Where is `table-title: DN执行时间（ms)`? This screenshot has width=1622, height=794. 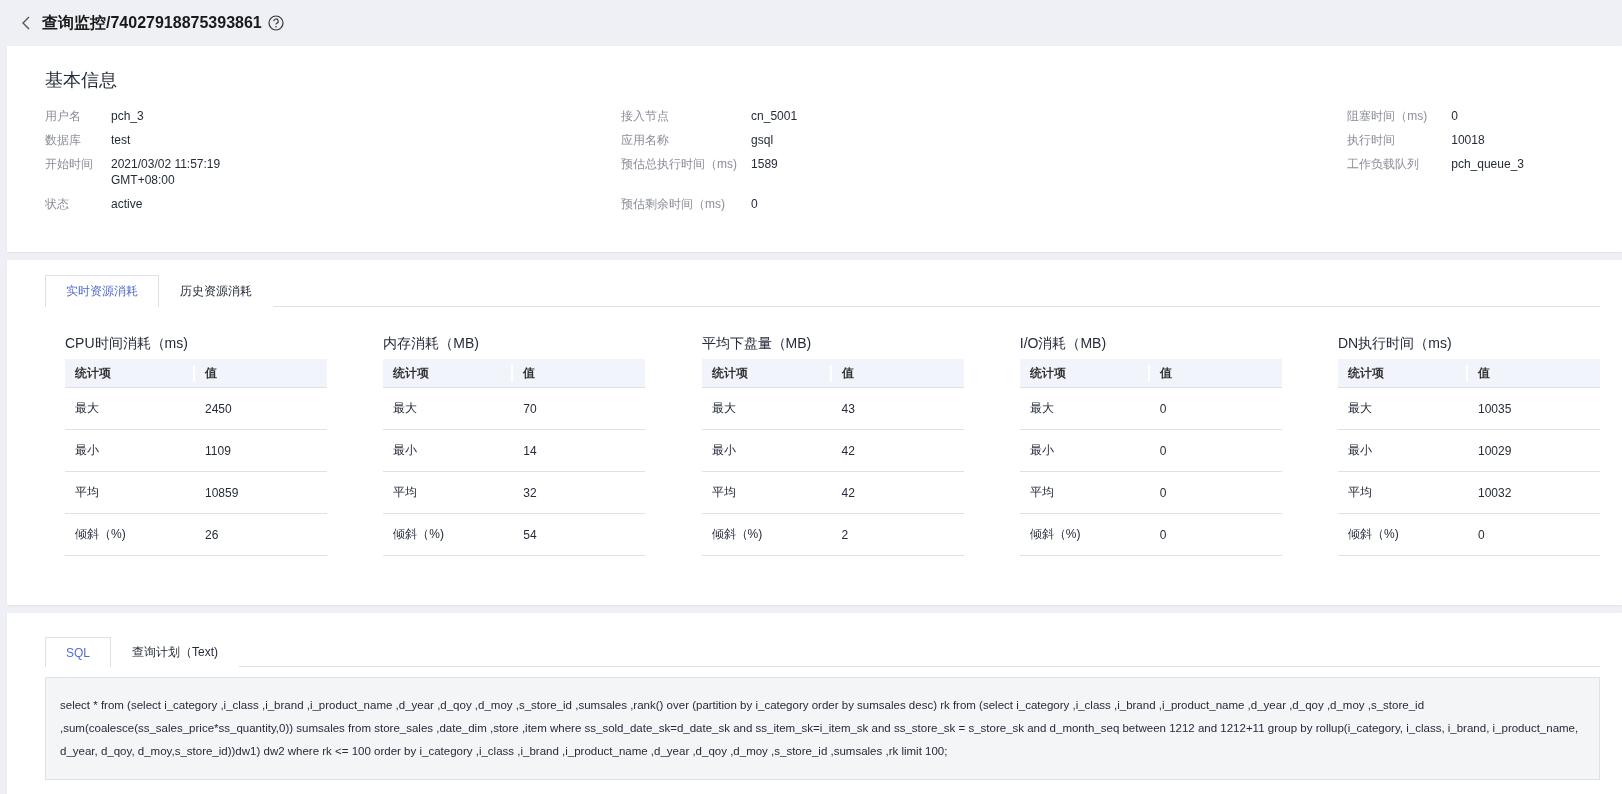
table-title: DN执行时间（ms) is located at coordinates (1395, 344).